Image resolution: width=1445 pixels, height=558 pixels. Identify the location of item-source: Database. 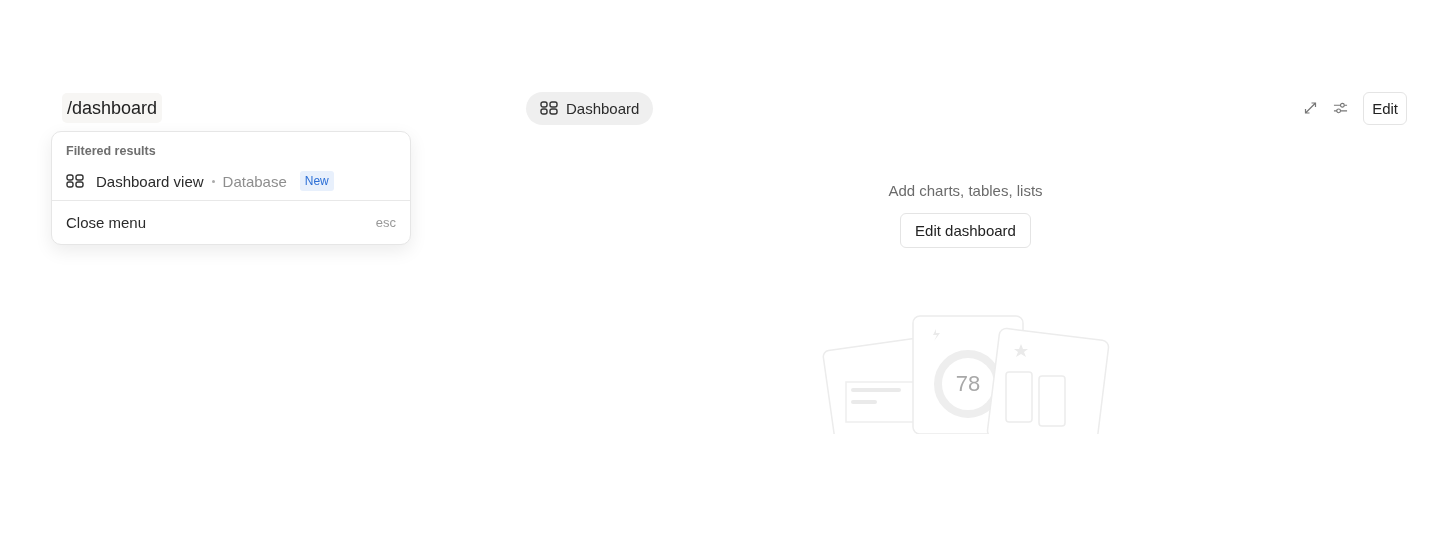
(254, 181).